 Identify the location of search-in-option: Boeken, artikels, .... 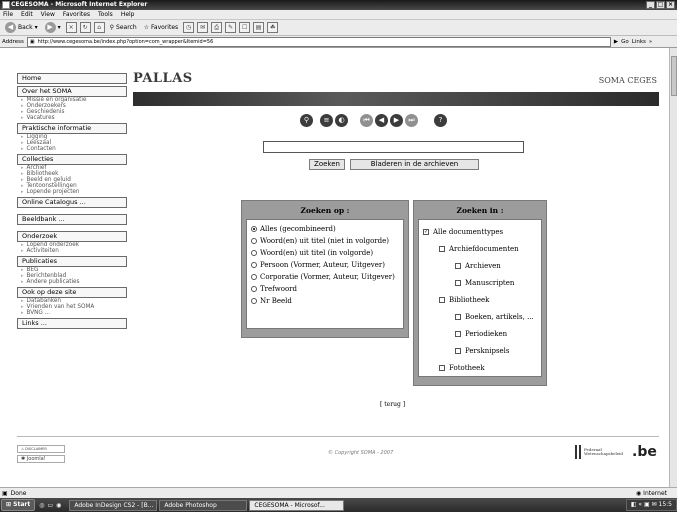
(480, 316).